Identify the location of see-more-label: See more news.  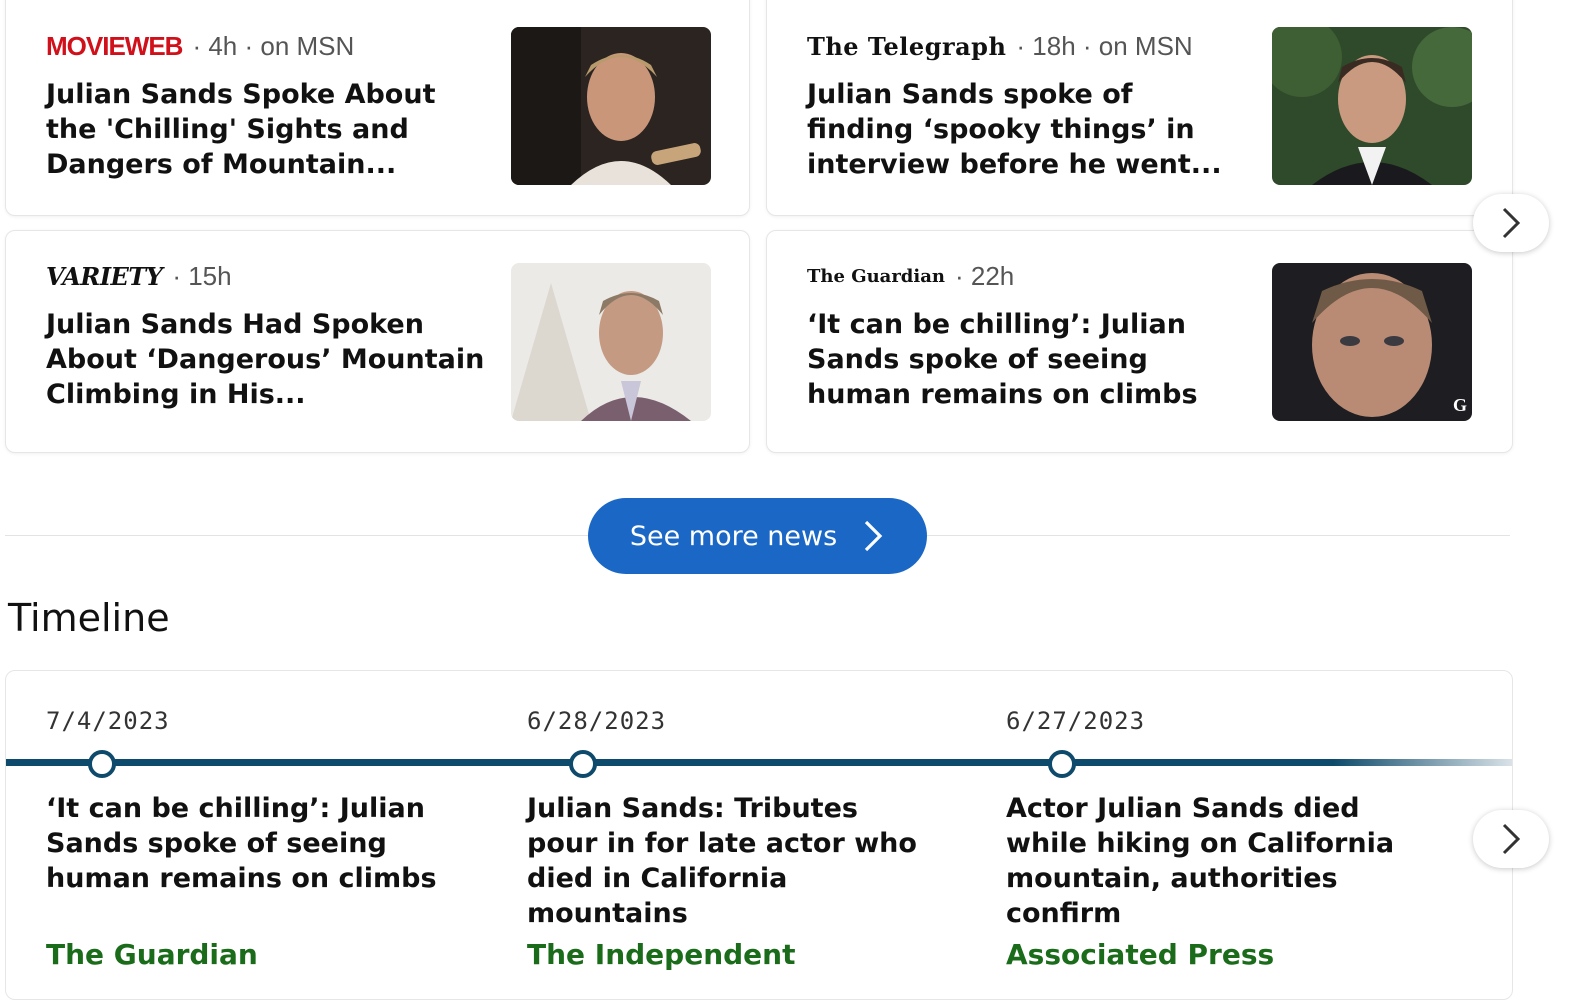
(733, 536).